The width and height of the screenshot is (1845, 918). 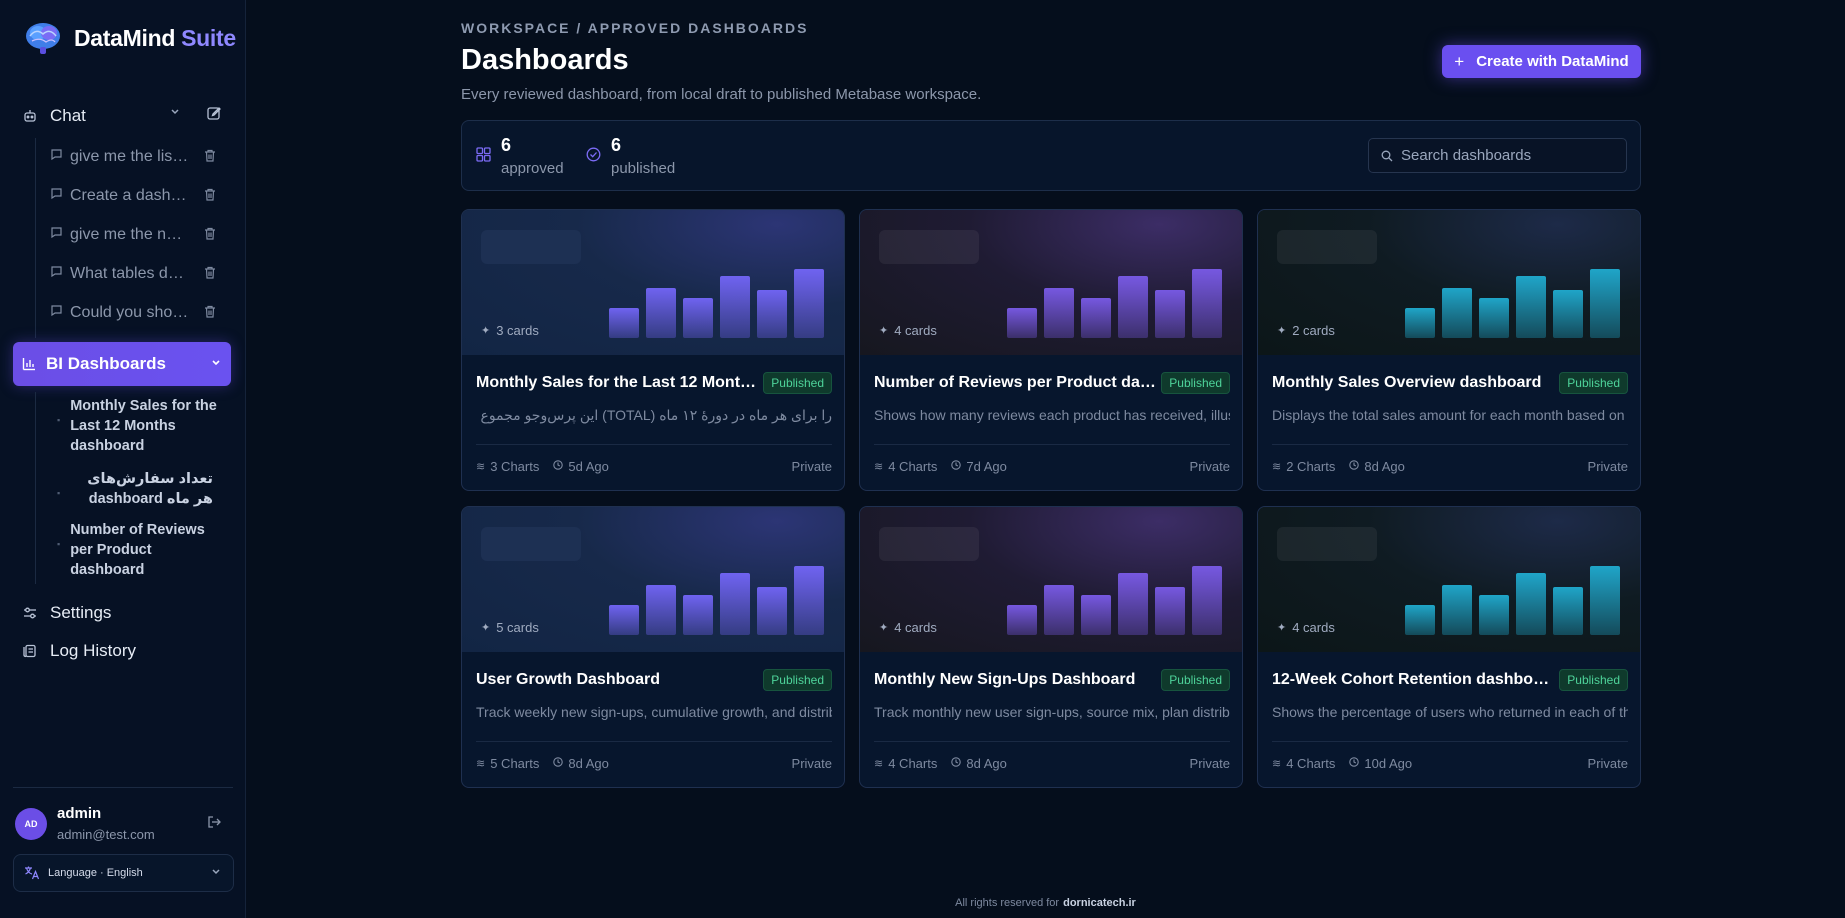 I want to click on card-preview: ✦ 2 cards, so click(x=1449, y=282).